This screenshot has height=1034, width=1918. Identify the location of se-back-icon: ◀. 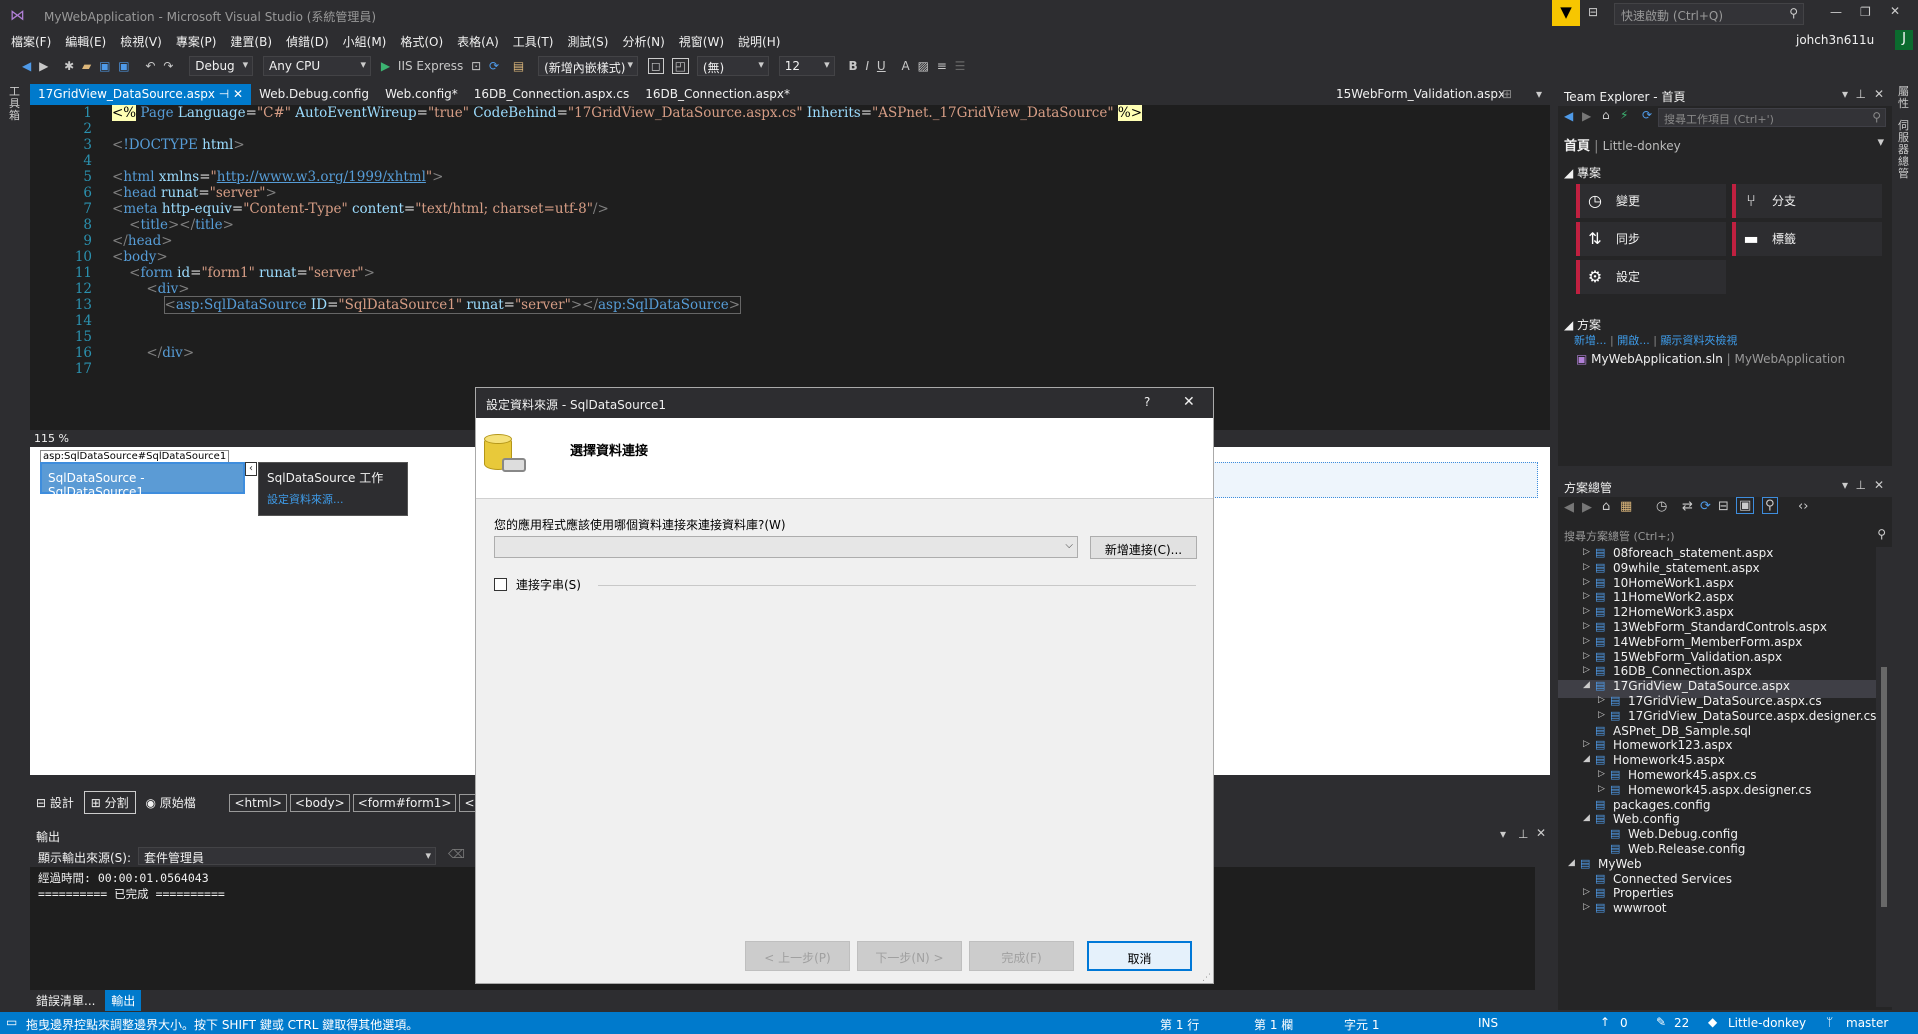
(1569, 507).